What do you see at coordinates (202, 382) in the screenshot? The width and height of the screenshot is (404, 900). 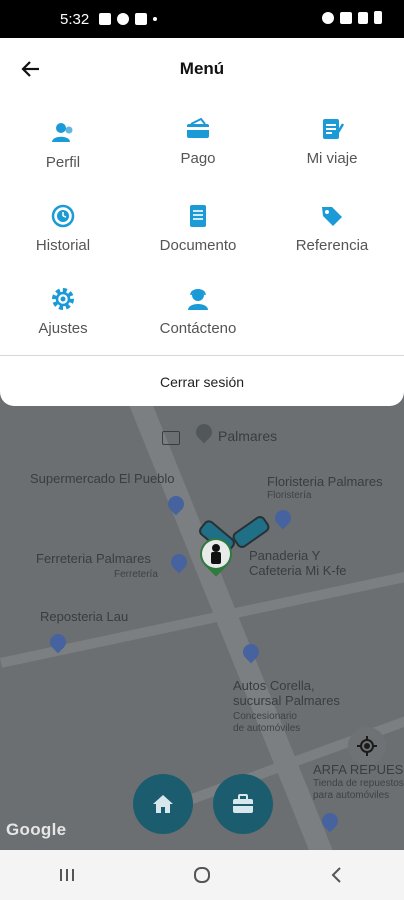 I see `logout-button: Cerrar sesión` at bounding box center [202, 382].